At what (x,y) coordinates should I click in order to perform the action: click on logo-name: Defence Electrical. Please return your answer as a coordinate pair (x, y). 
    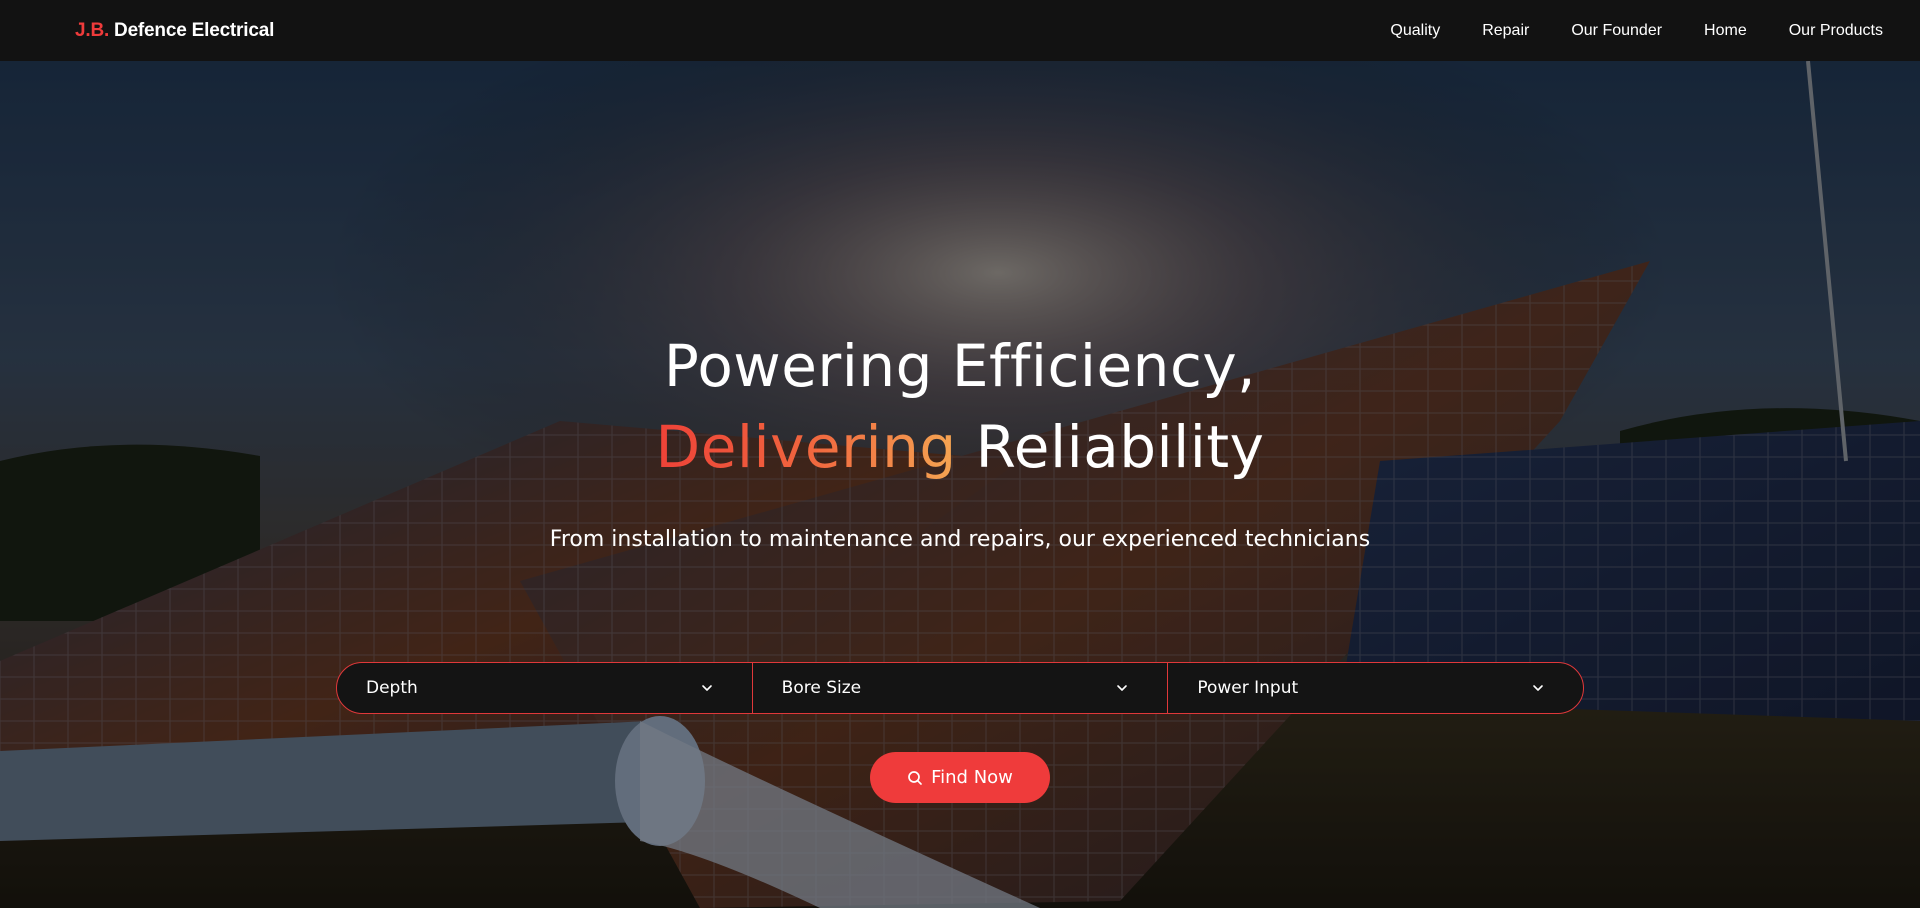
    Looking at the image, I should click on (194, 30).